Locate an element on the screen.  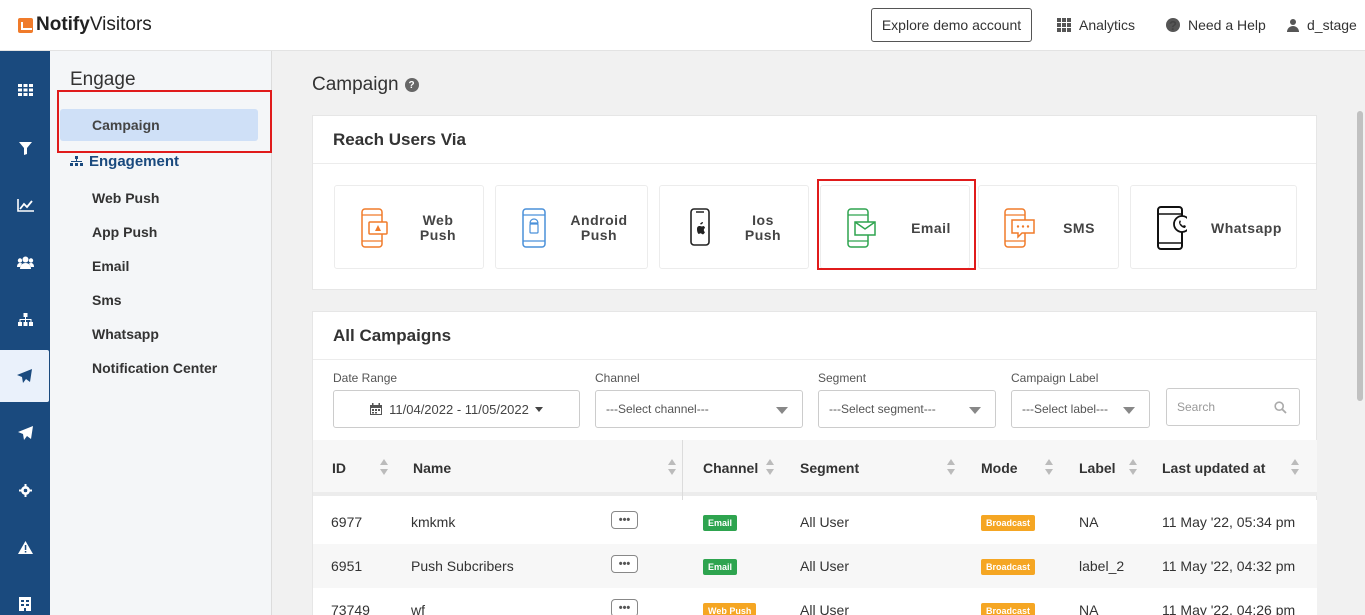
page-scrollbar is located at coordinates (1360, 333).